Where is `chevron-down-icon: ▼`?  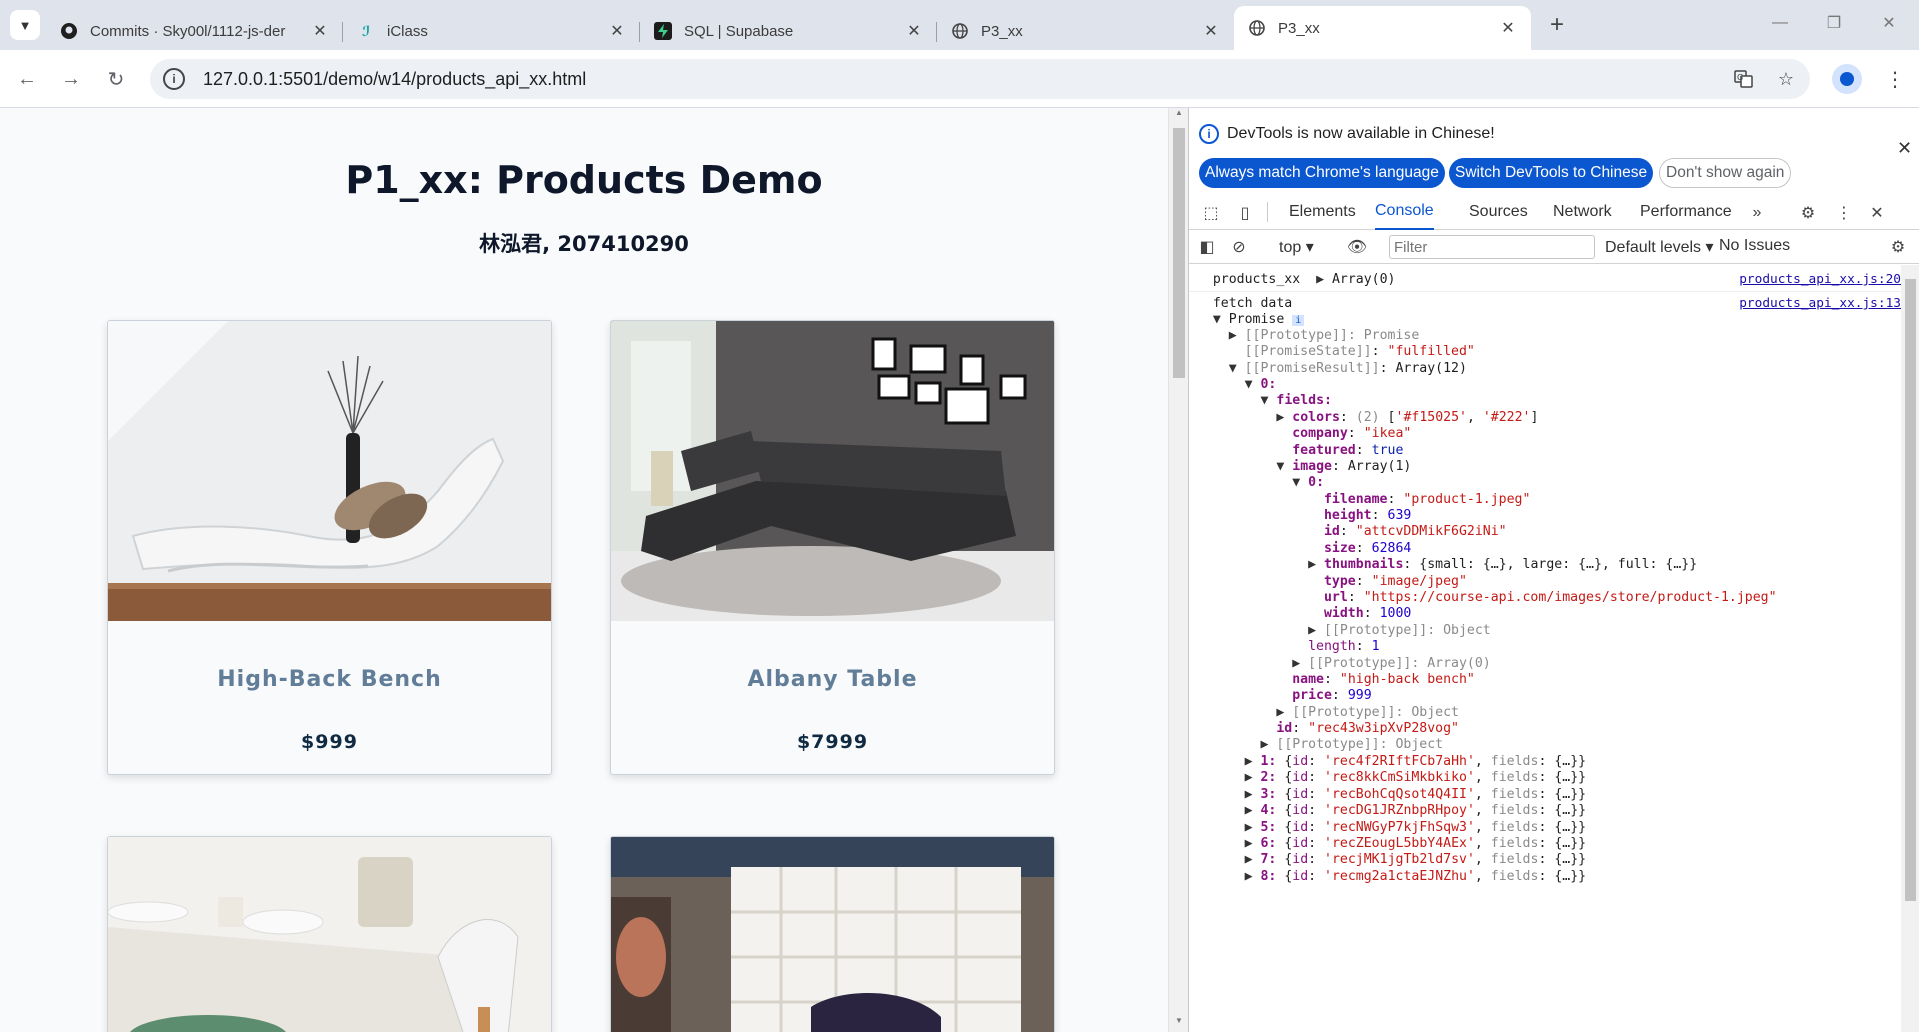 chevron-down-icon: ▼ is located at coordinates (25, 25).